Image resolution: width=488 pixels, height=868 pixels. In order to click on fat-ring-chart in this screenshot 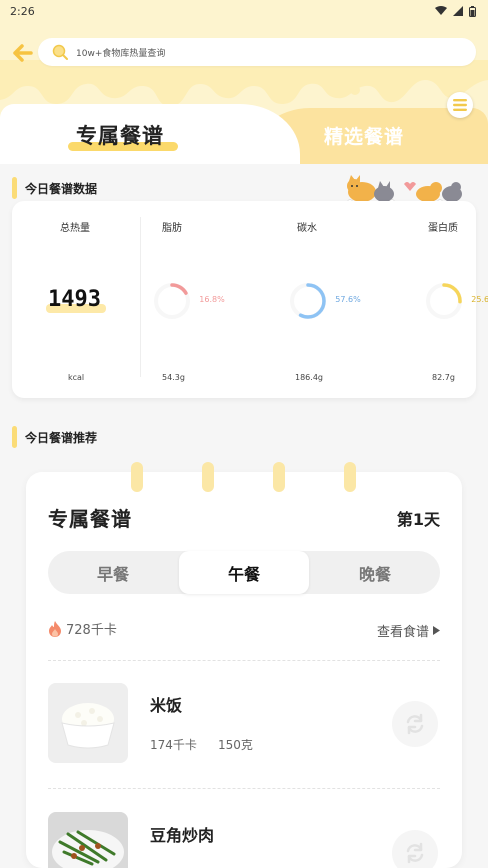, I will do `click(172, 301)`.